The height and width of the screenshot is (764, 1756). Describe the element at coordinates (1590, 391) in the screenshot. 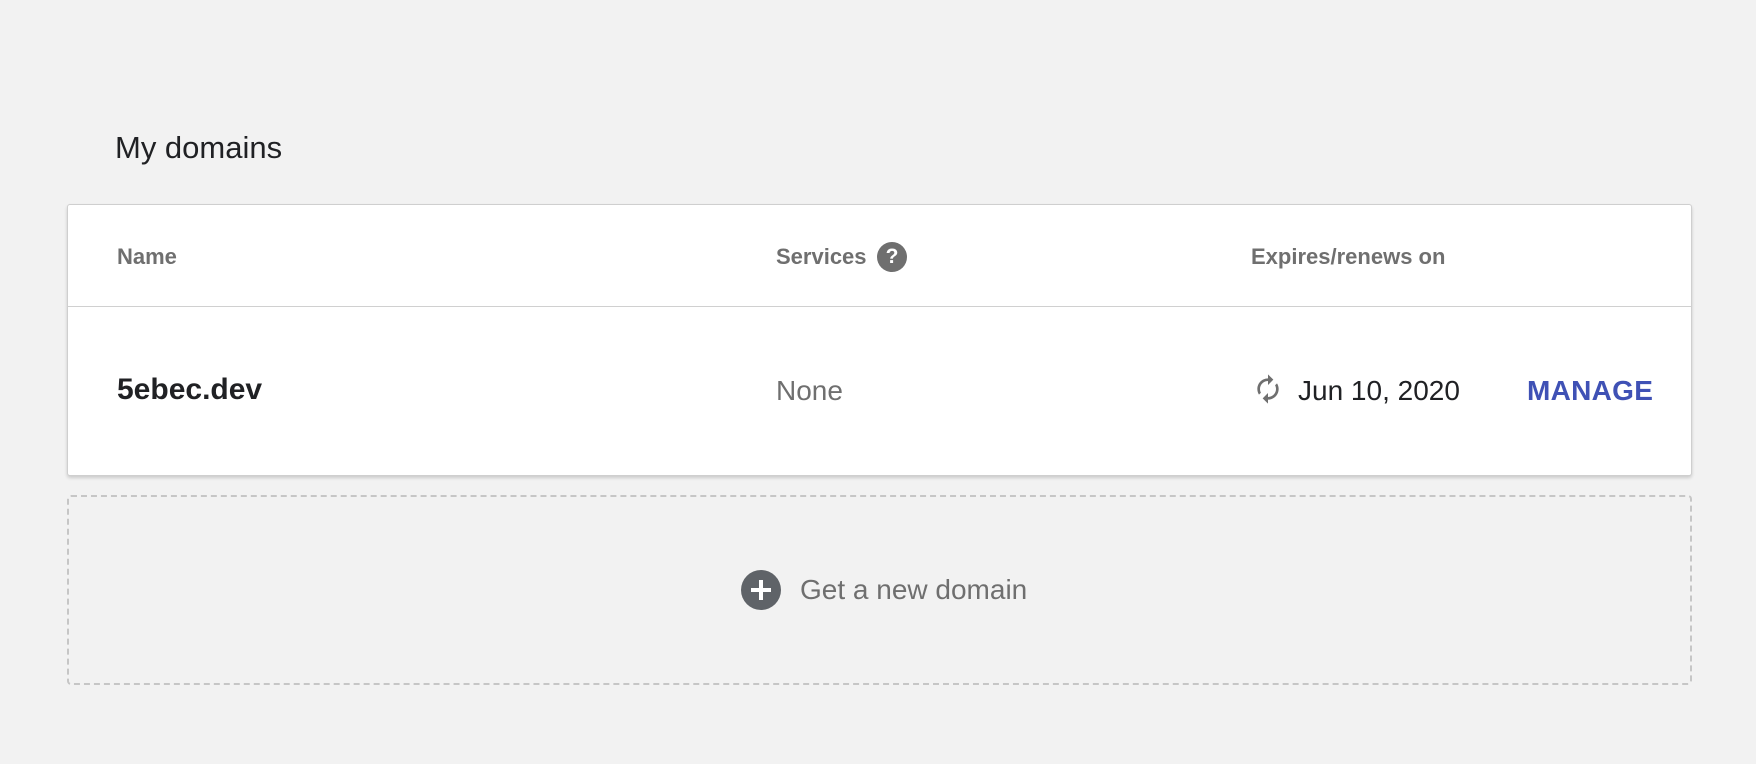

I see `manage-button: MANAGE` at that location.